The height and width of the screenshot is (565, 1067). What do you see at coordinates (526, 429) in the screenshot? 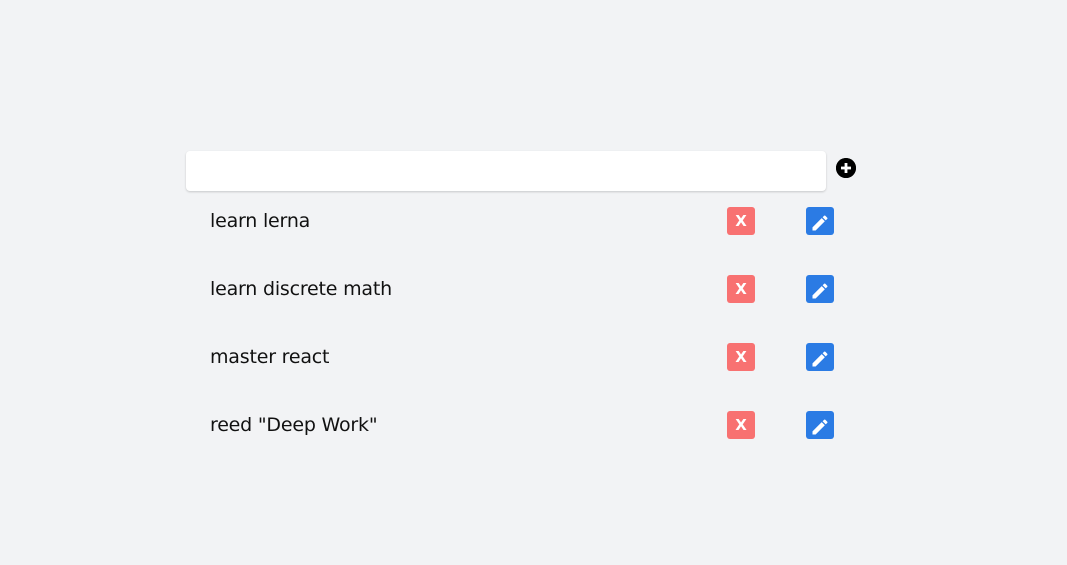
I see `todo-item: reed "Deep Work" X` at bounding box center [526, 429].